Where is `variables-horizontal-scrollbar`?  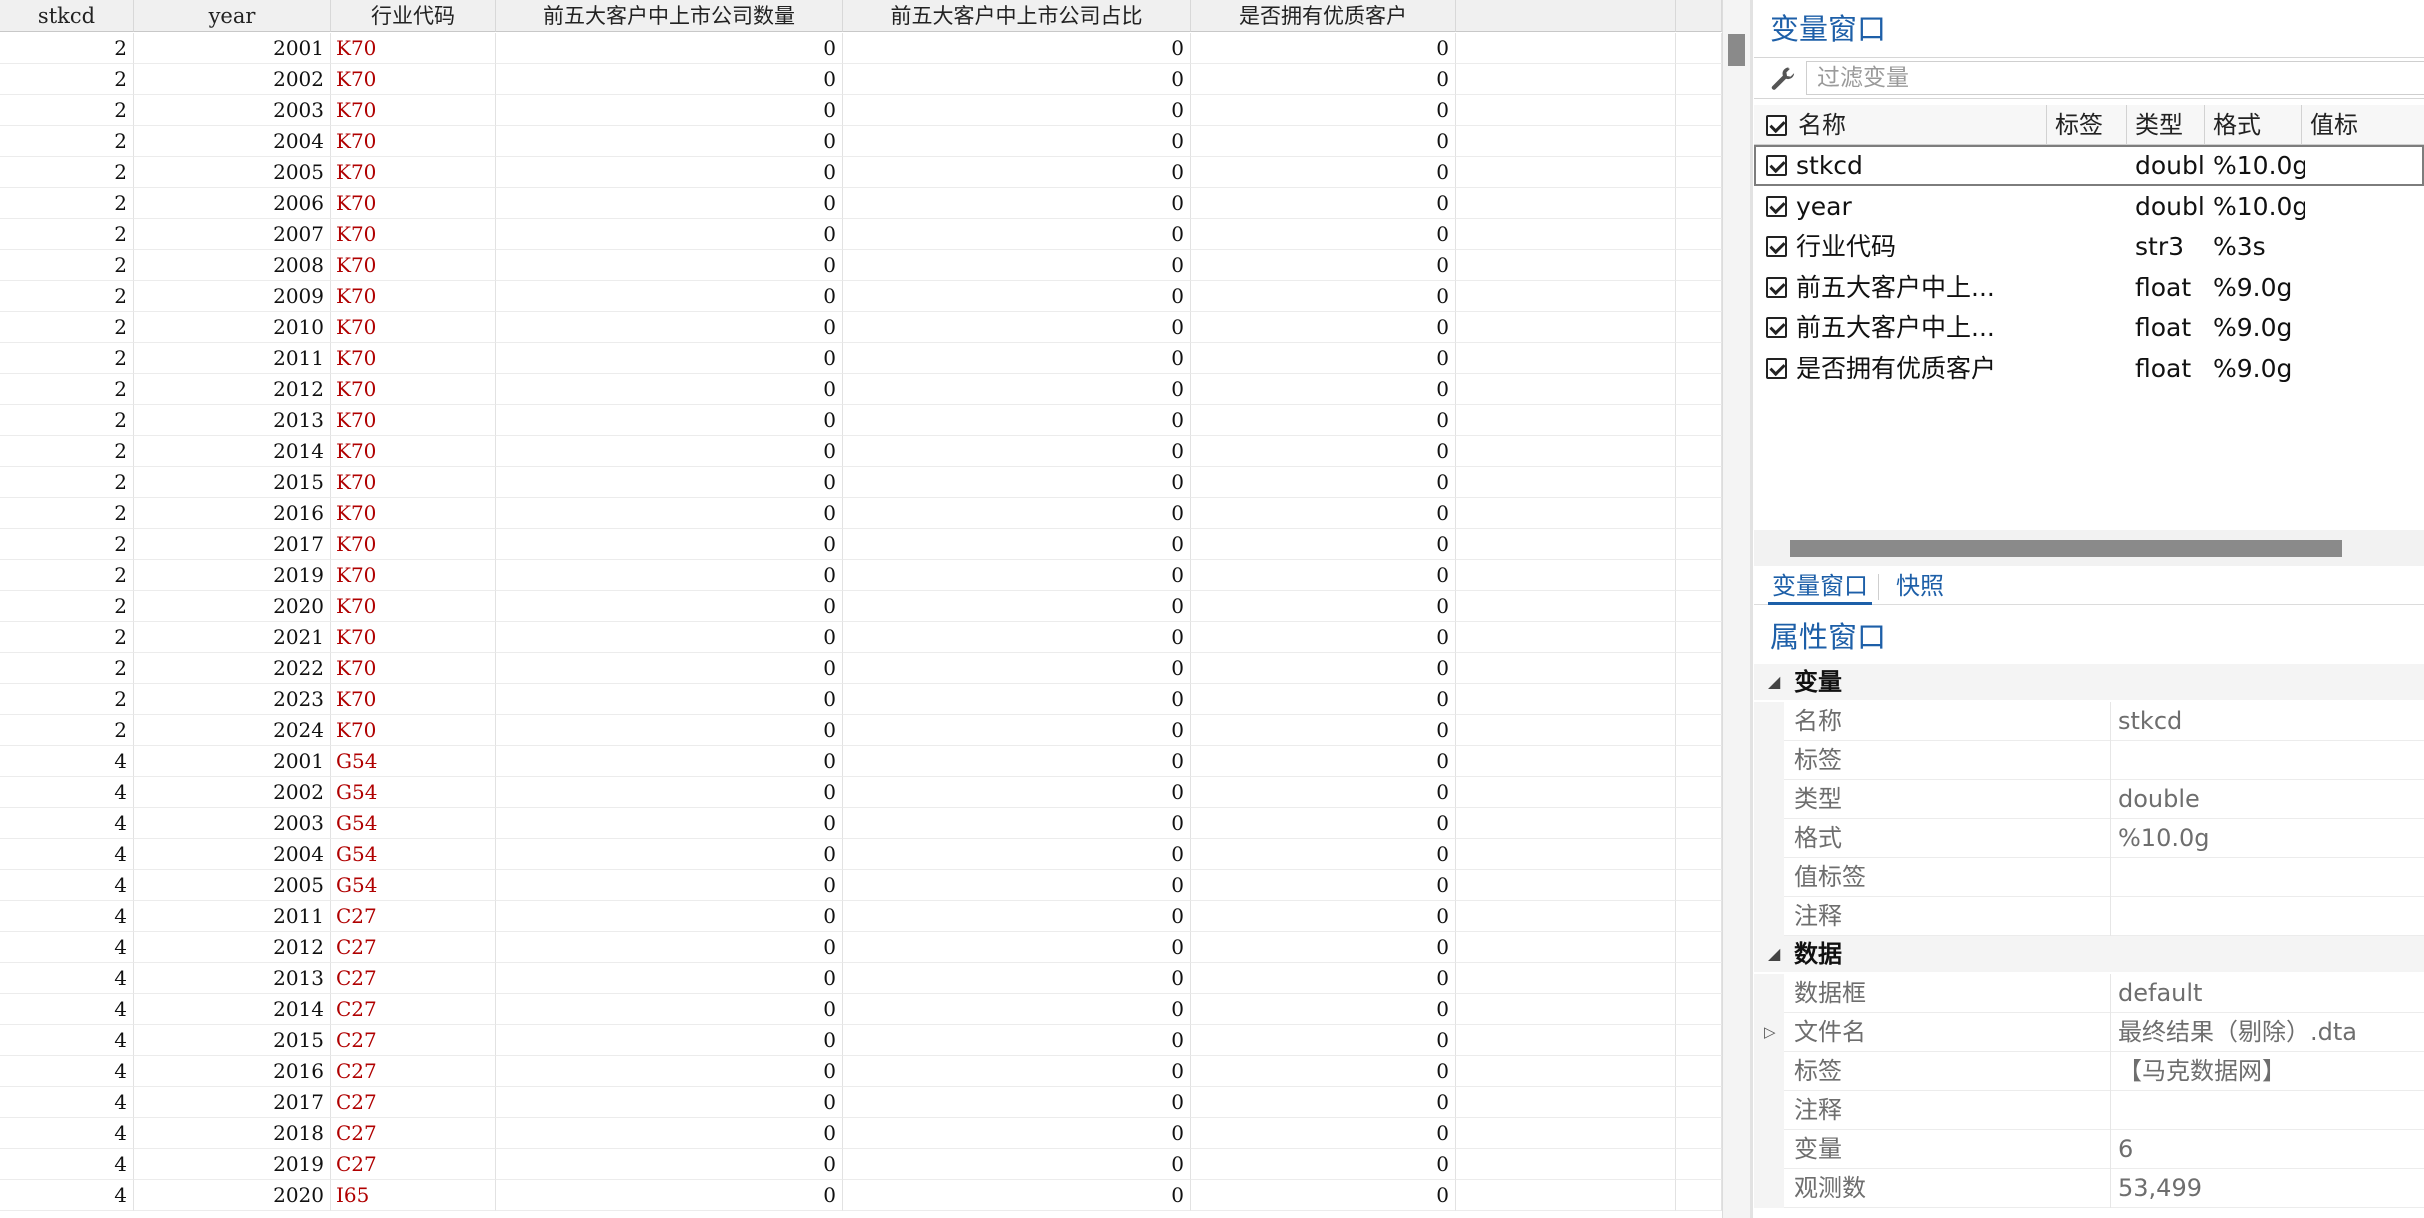 variables-horizontal-scrollbar is located at coordinates (2089, 548).